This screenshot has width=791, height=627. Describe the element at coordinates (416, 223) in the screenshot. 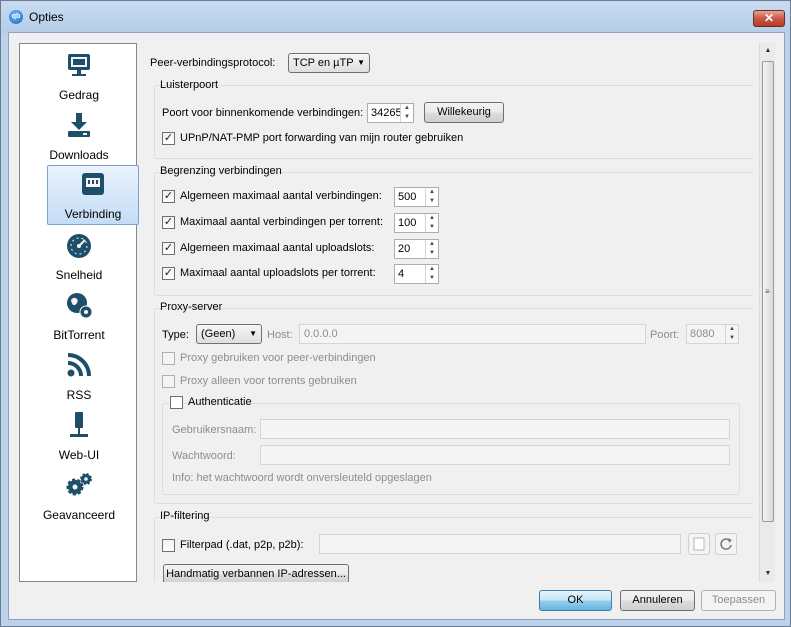

I see `per-torrent-connections-spinbox: 100 ▲ ▼` at that location.